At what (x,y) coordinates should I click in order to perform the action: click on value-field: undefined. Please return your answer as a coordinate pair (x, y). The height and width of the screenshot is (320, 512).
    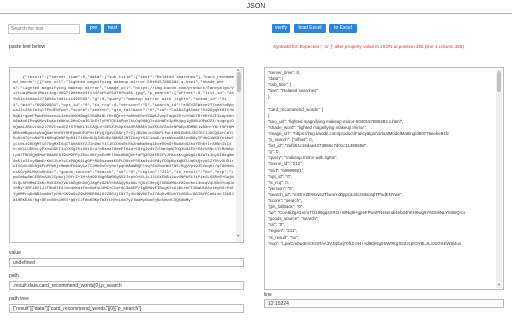
    Looking at the image, I should click on (126, 262).